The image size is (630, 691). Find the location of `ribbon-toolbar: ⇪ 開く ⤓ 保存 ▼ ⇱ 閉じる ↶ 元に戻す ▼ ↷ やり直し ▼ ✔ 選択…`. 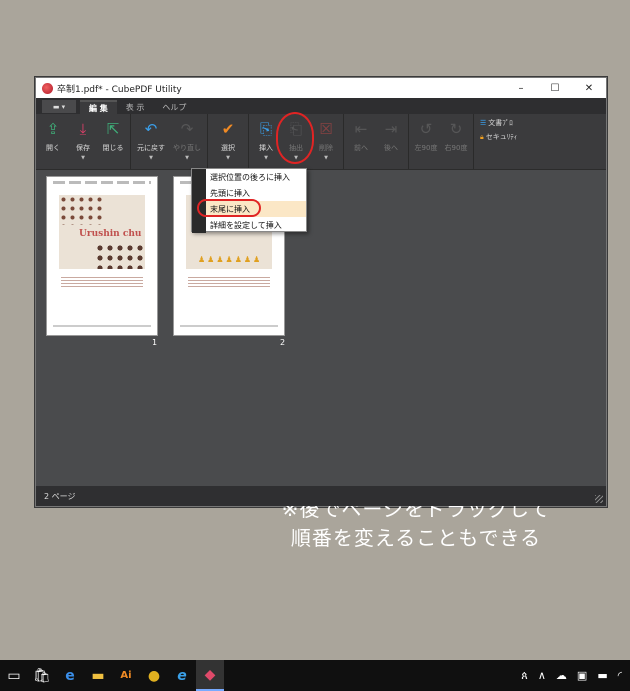

ribbon-toolbar: ⇪ 開く ⤓ 保存 ▼ ⇱ 閉じる ↶ 元に戻す ▼ ↷ やり直し ▼ ✔ 選択… is located at coordinates (321, 142).